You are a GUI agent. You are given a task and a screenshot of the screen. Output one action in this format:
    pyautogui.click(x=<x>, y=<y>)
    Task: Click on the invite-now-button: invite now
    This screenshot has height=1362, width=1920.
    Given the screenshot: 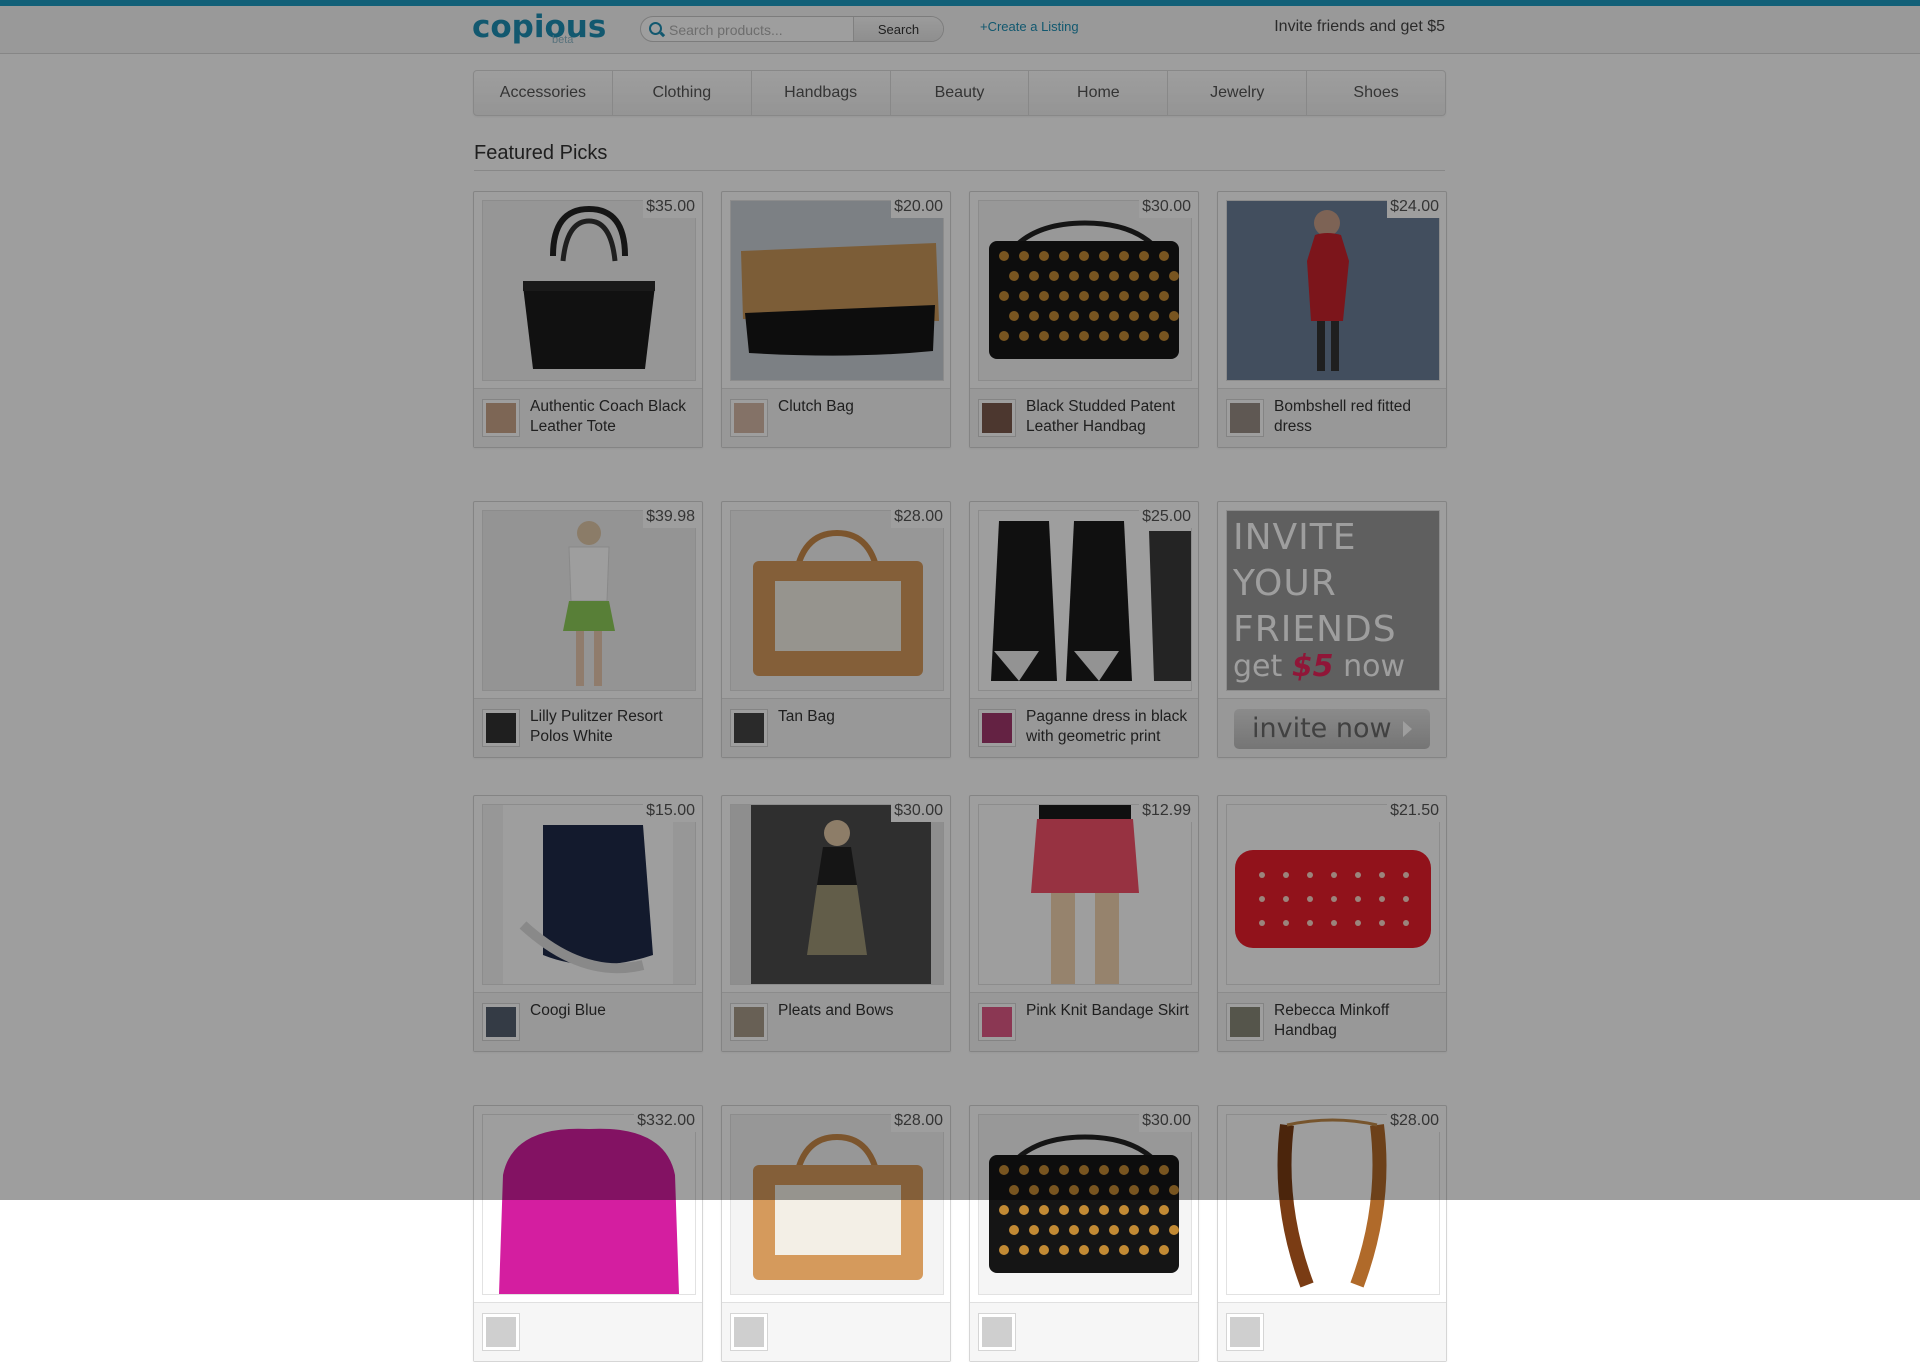 What is the action you would take?
    pyautogui.click(x=1332, y=729)
    